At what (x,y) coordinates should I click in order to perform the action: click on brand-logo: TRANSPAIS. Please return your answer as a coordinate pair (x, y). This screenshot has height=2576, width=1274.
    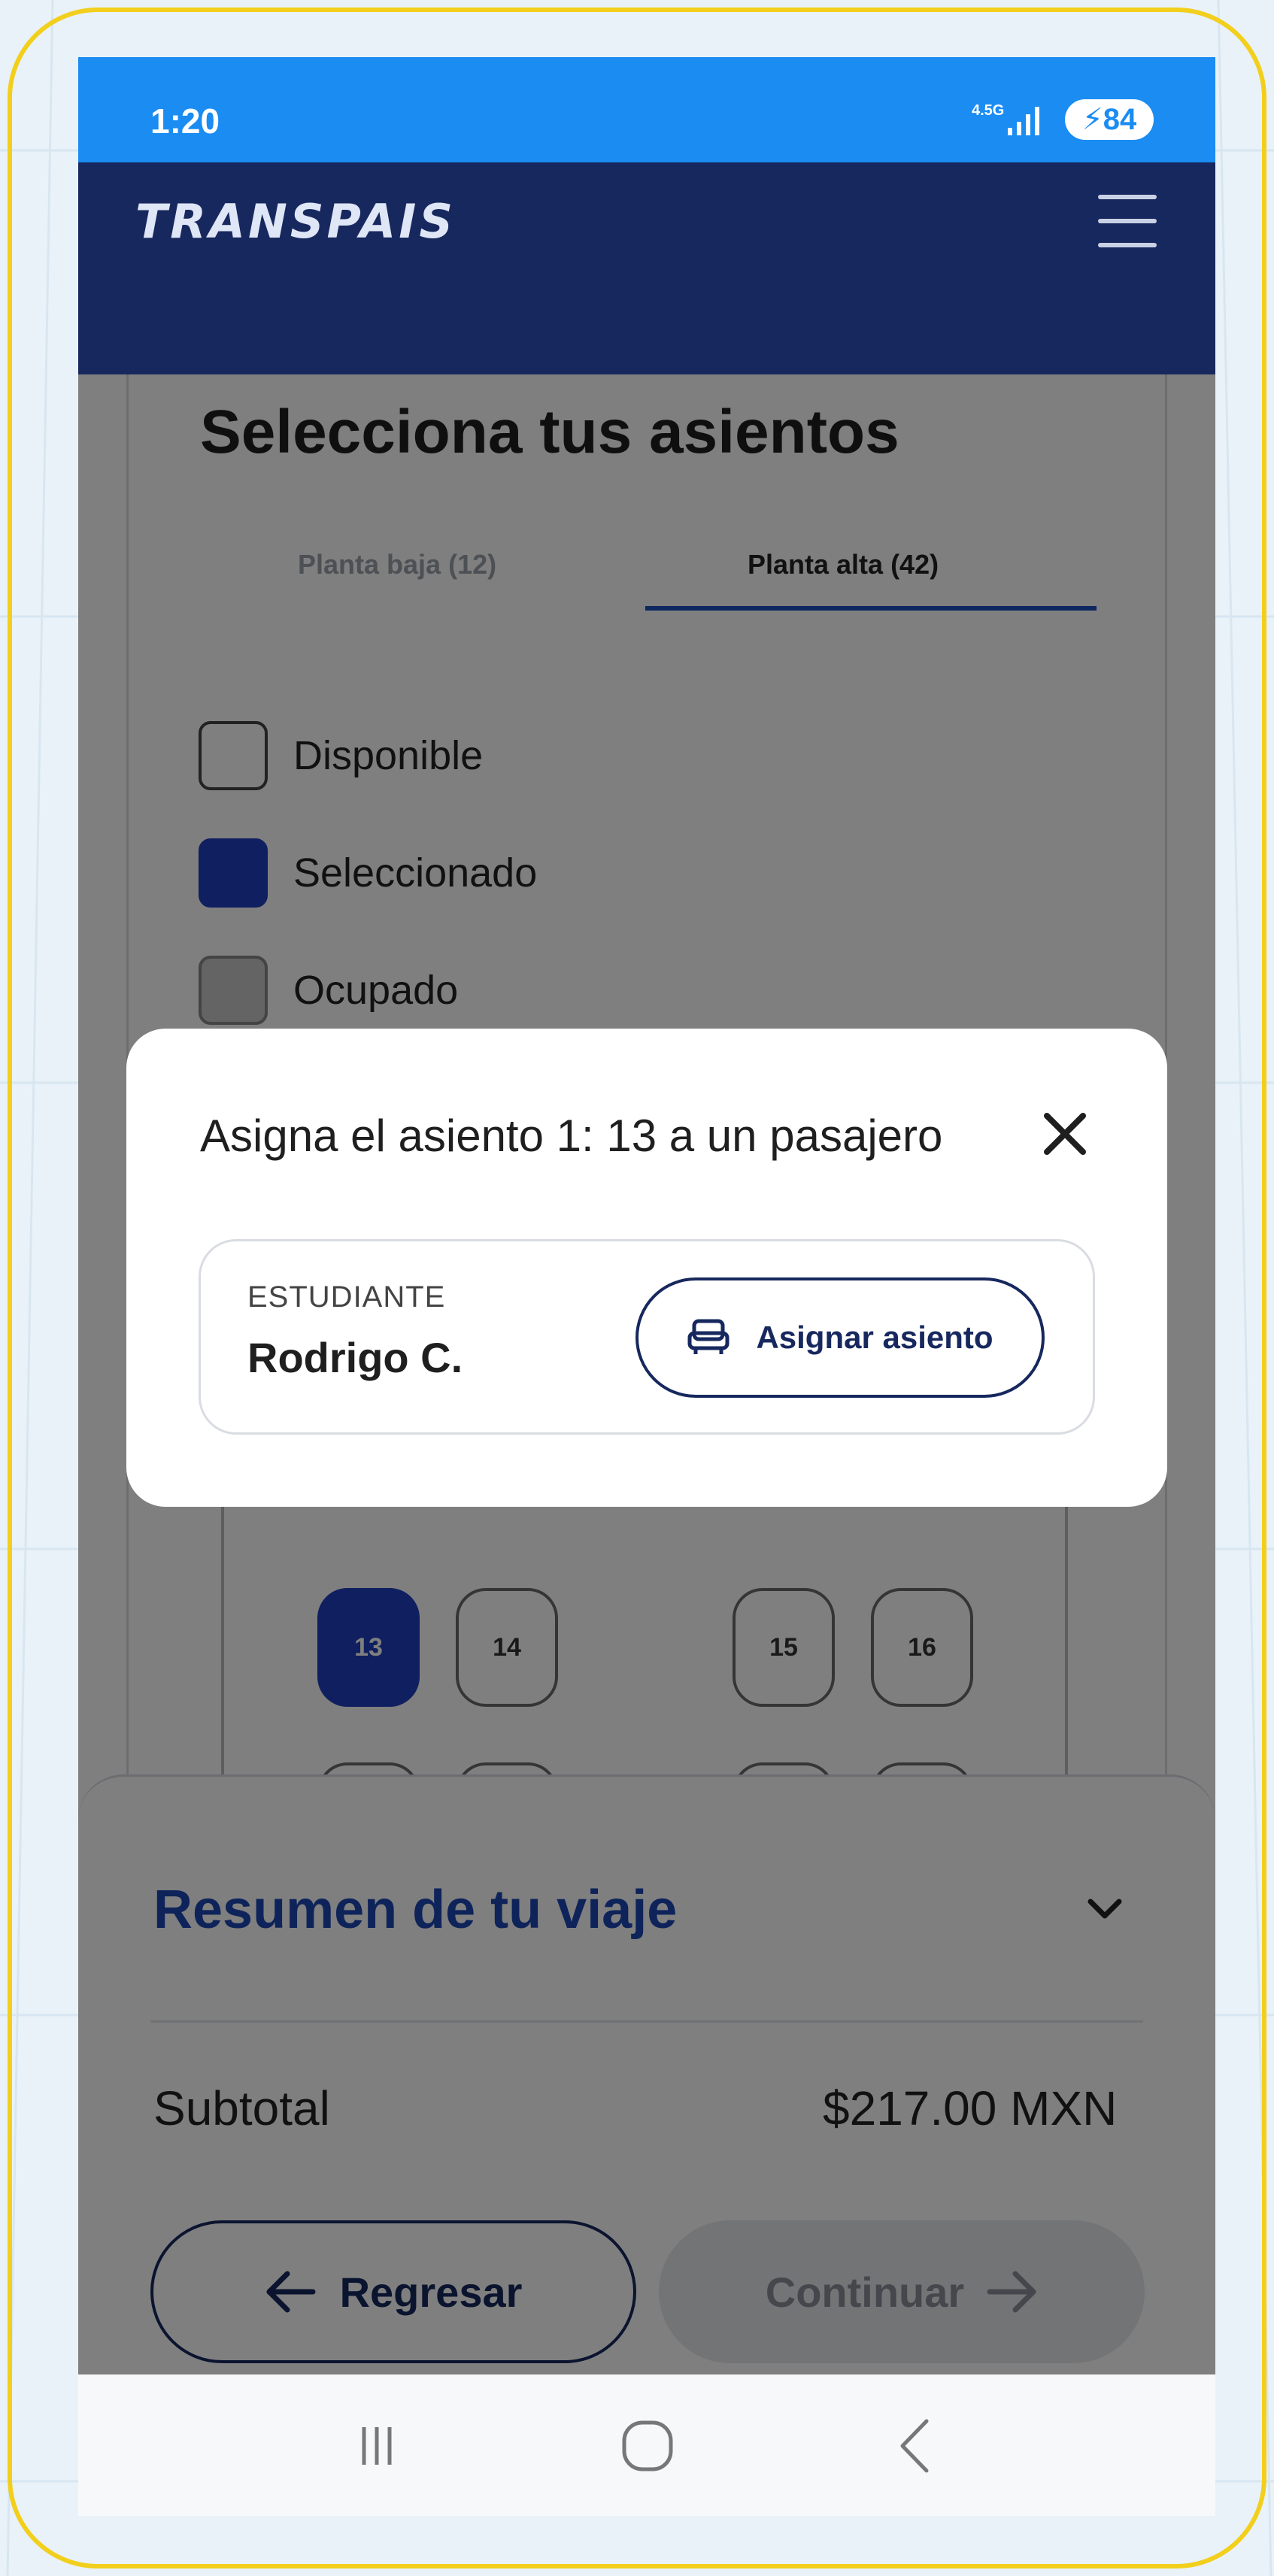
    Looking at the image, I should click on (295, 221).